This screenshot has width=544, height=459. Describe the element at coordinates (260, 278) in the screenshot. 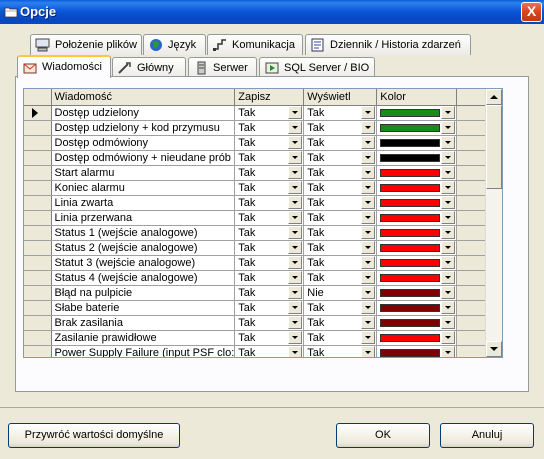

I see `table-row: Status 4 (wejście analogowe) Tak Tak` at that location.